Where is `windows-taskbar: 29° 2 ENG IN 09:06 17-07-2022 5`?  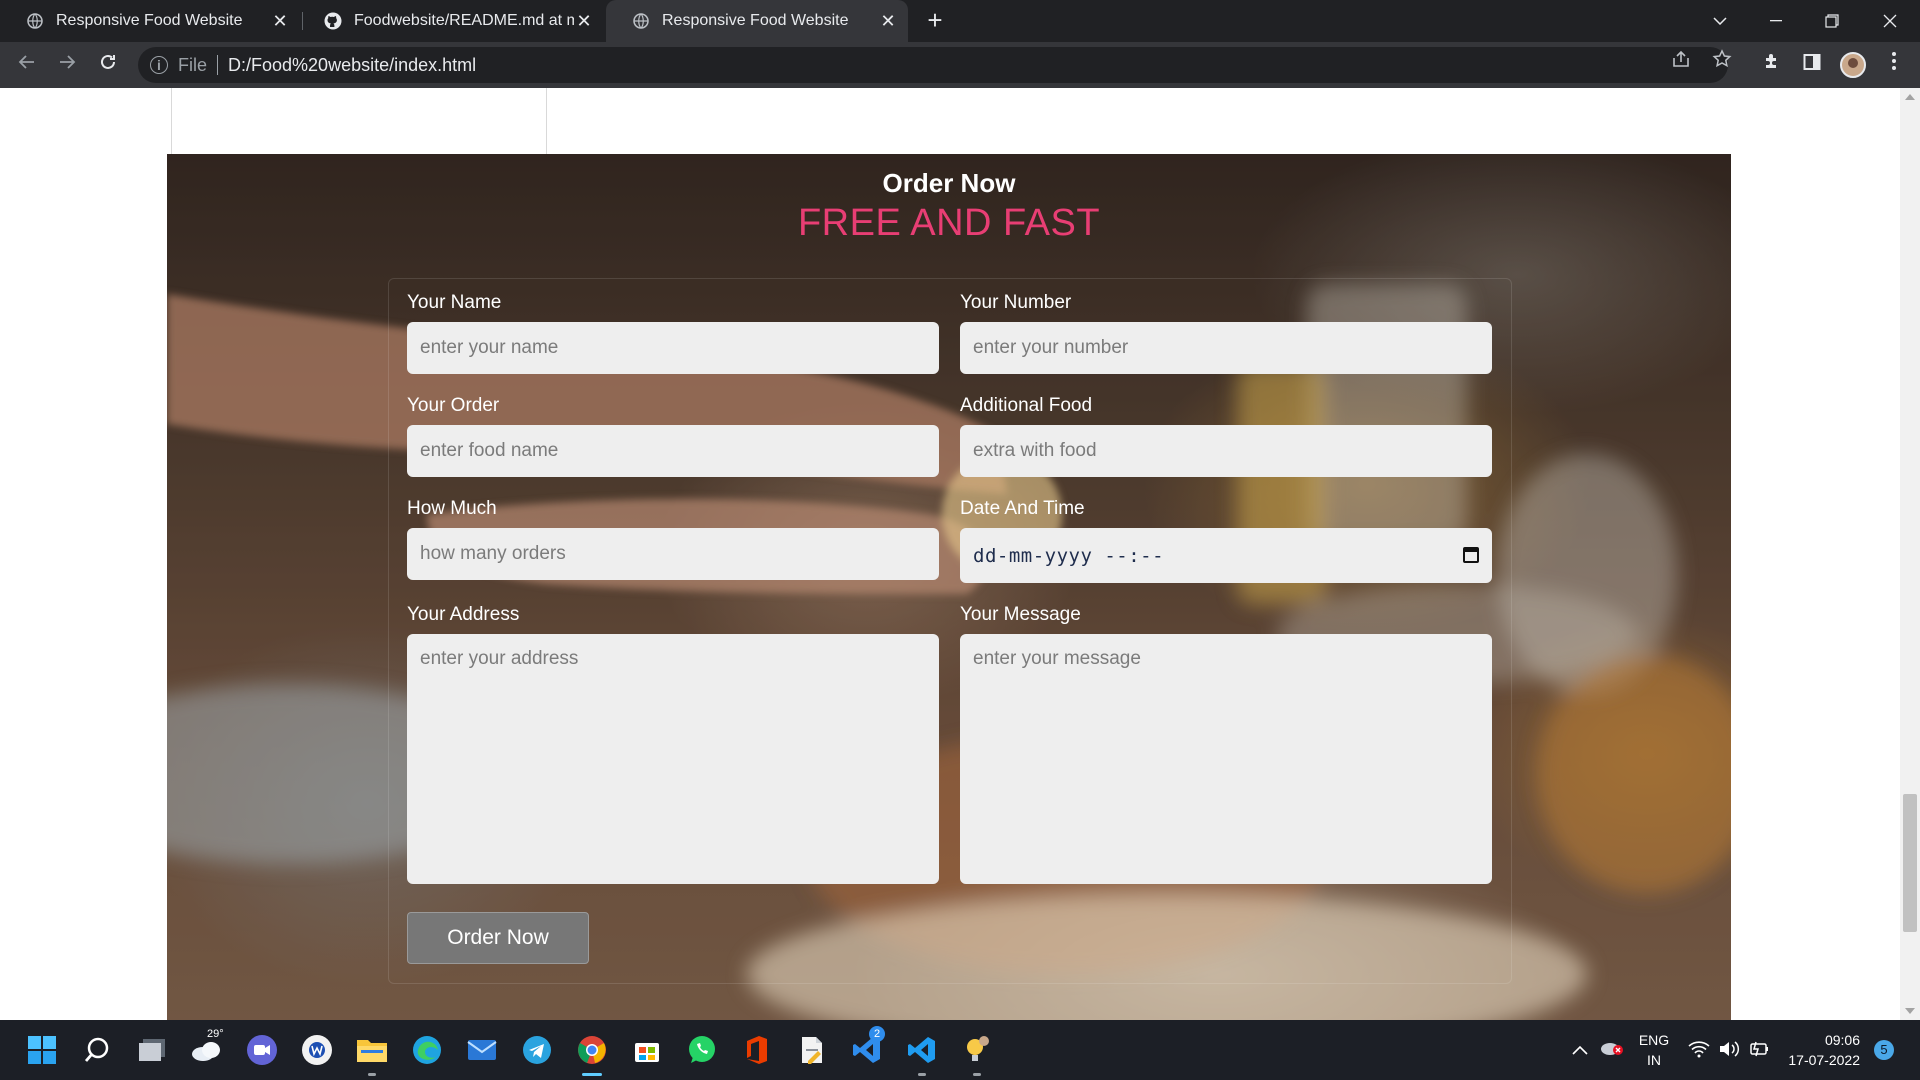 windows-taskbar: 29° 2 ENG IN 09:06 17-07-2022 5 is located at coordinates (960, 1050).